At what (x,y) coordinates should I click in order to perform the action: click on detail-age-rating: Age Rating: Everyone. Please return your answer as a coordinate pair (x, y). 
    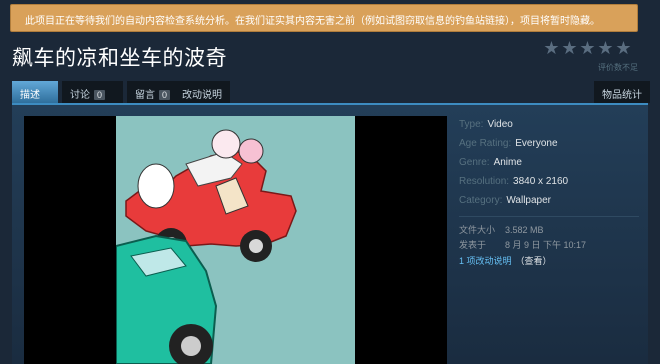
    Looking at the image, I should click on (508, 143).